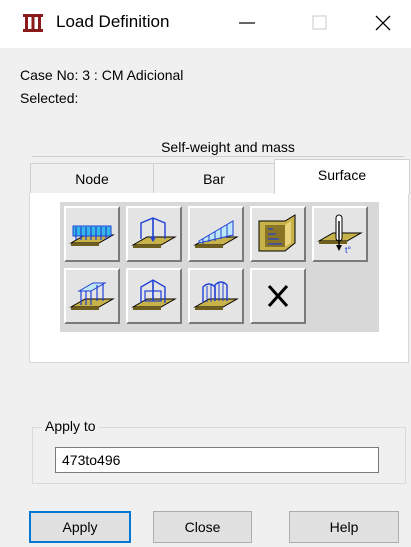 This screenshot has height=547, width=411. I want to click on thermal-load-icon: t°, so click(340, 234).